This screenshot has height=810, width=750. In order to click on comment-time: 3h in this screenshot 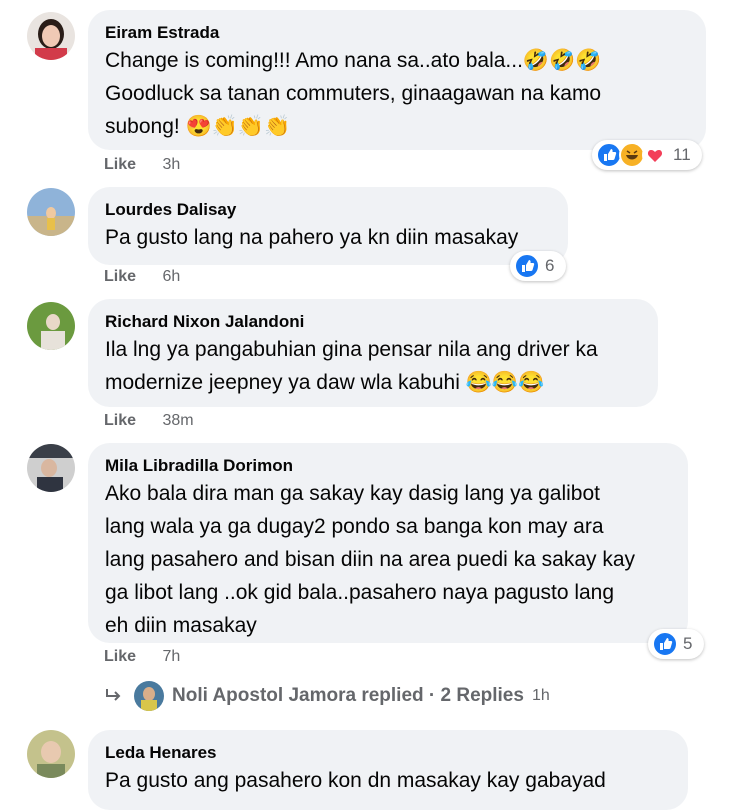, I will do `click(171, 164)`.